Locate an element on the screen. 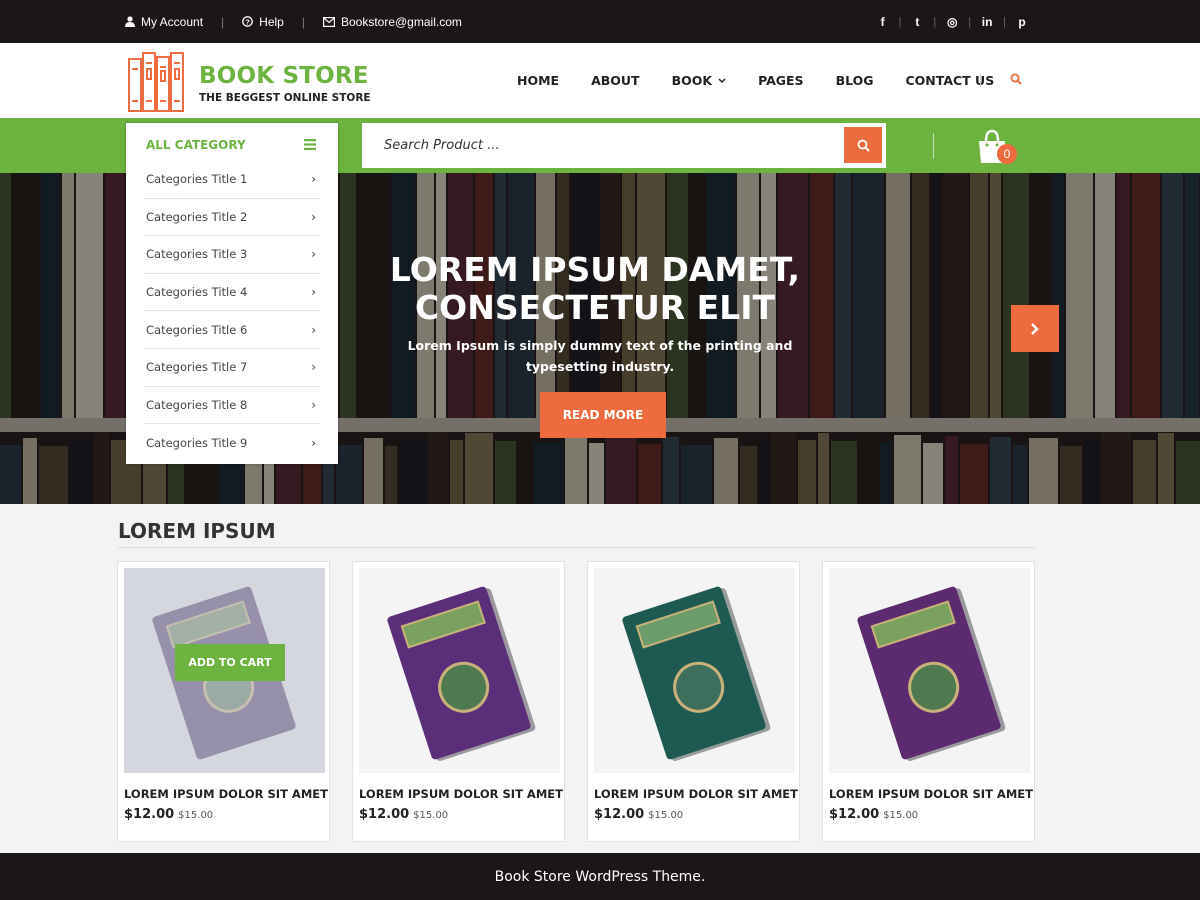 The image size is (1200, 900). envelope-icon is located at coordinates (328, 21).